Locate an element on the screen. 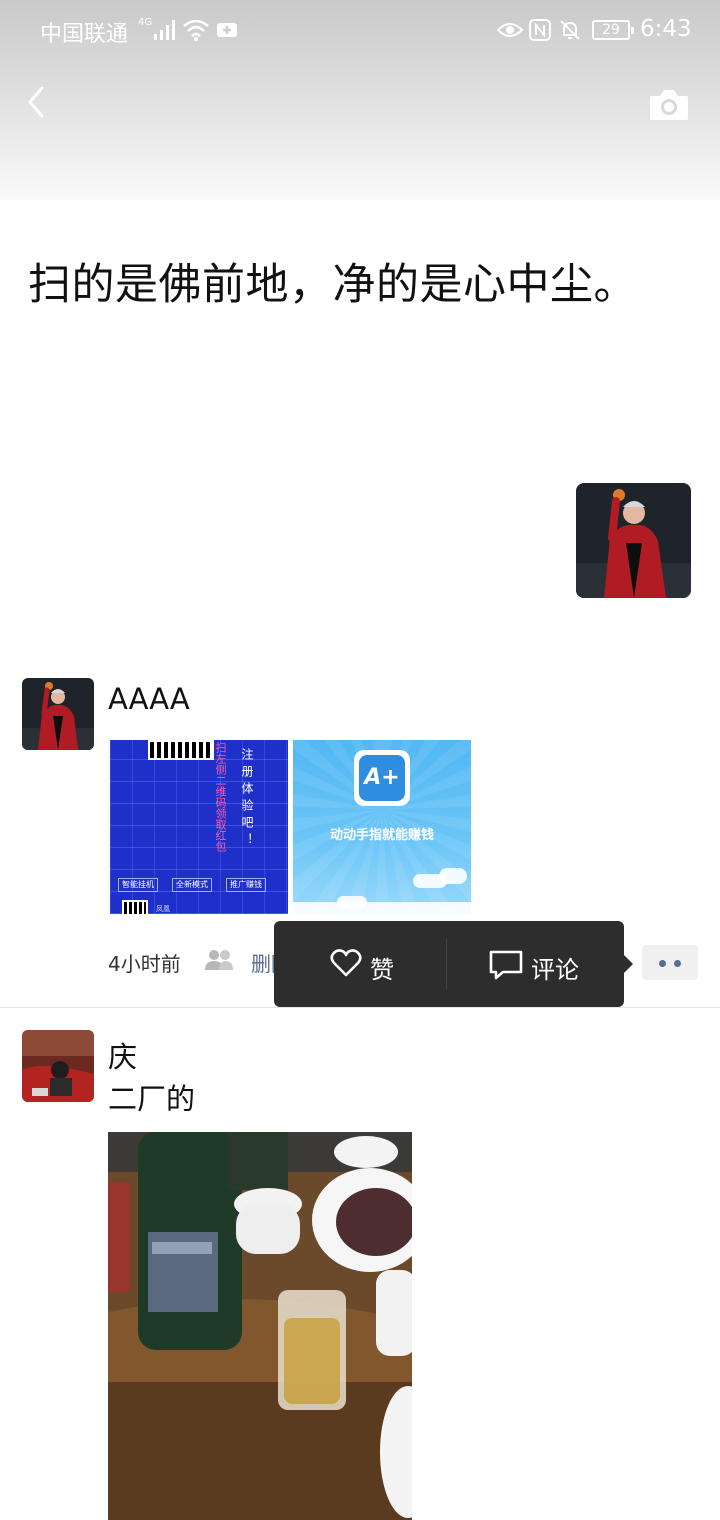 This screenshot has height=1520, width=720. eye-icon is located at coordinates (510, 30).